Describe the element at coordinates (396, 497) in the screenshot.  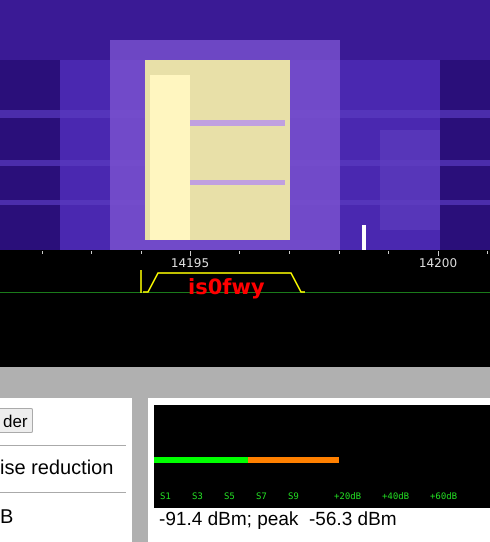
I see `scale-label: +40dB` at that location.